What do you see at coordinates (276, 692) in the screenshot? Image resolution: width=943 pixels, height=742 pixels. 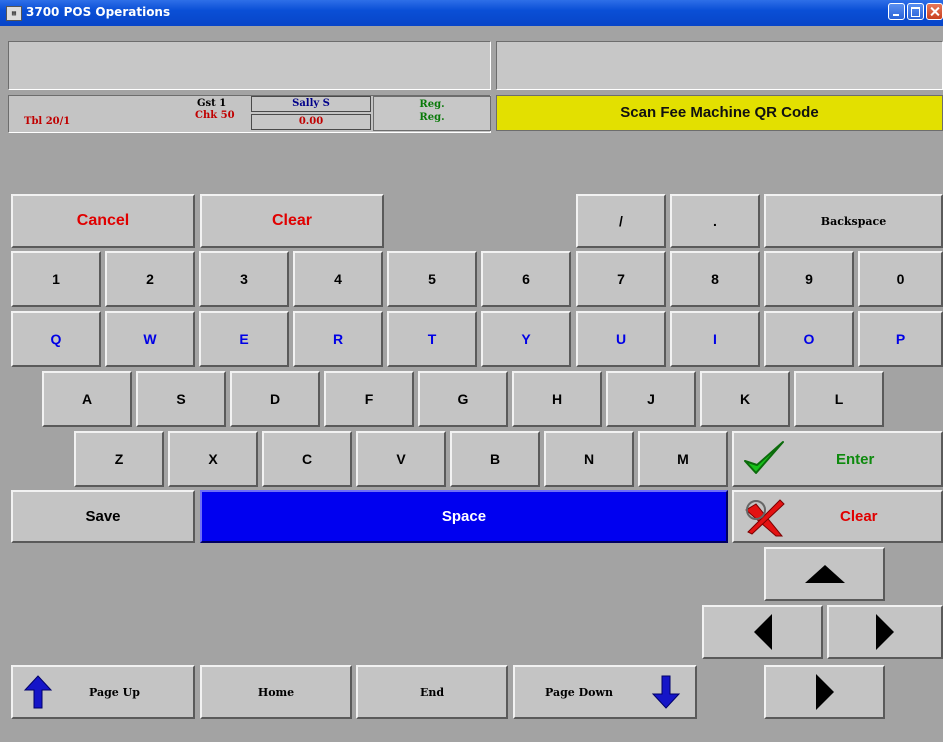 I see `home-button: Home` at bounding box center [276, 692].